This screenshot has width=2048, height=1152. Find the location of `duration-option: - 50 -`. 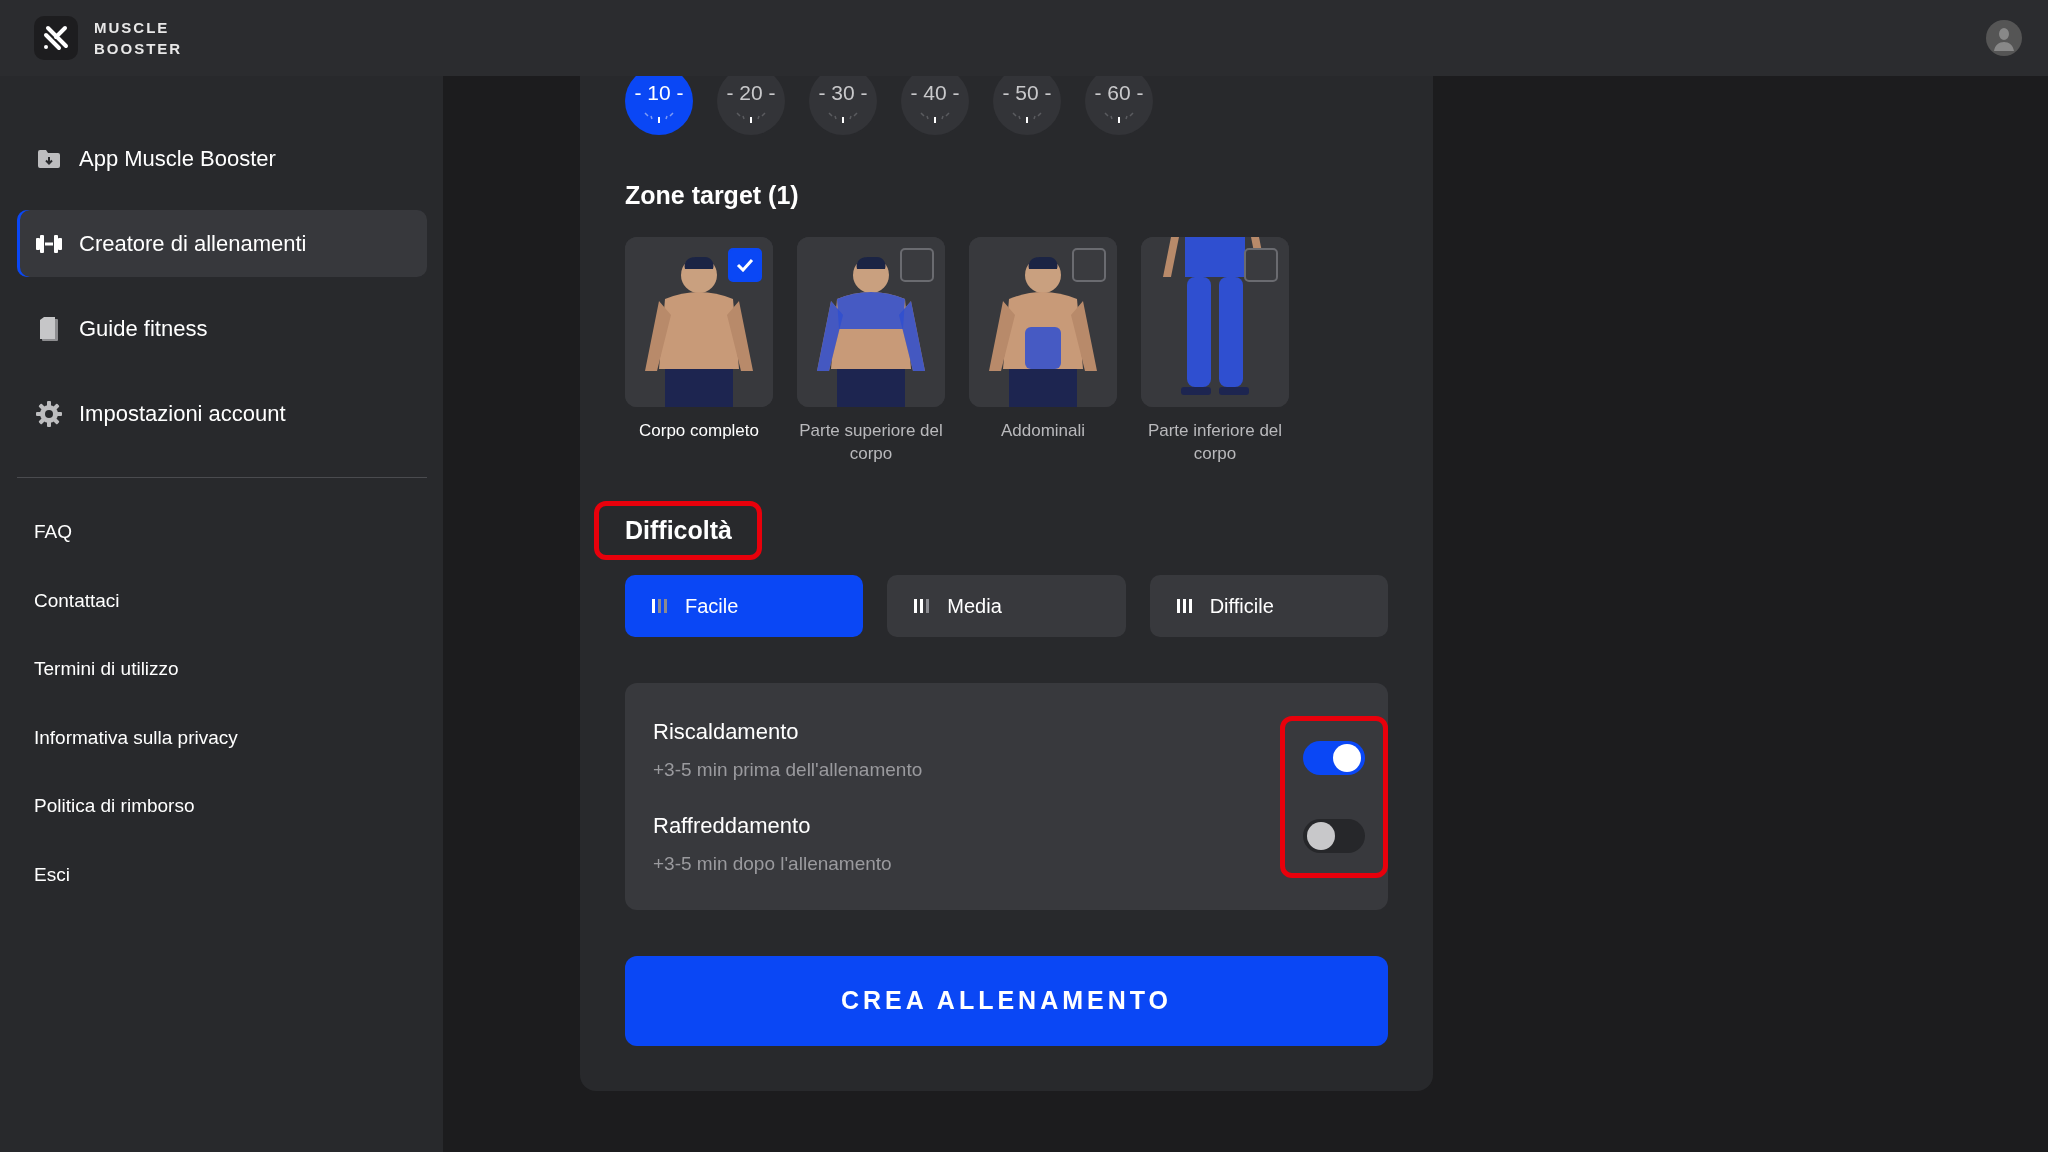

duration-option: - 50 - is located at coordinates (1027, 105).